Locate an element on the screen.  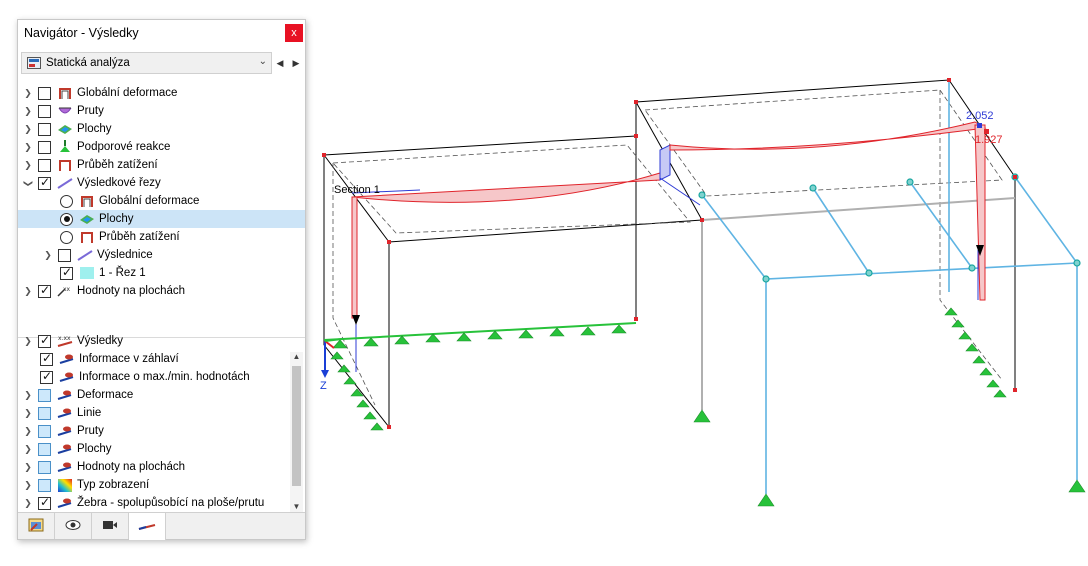
tab-results is located at coordinates (147, 526).